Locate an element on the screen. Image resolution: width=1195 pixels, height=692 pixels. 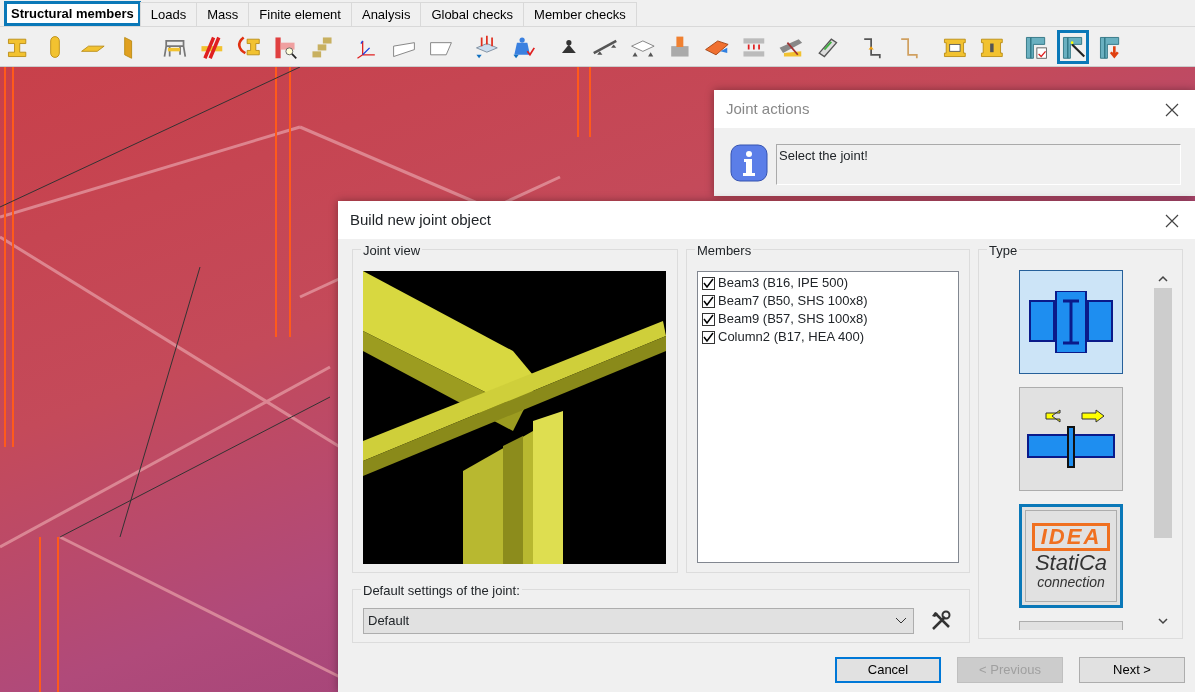
tab: Structural members is located at coordinates (72, 13).